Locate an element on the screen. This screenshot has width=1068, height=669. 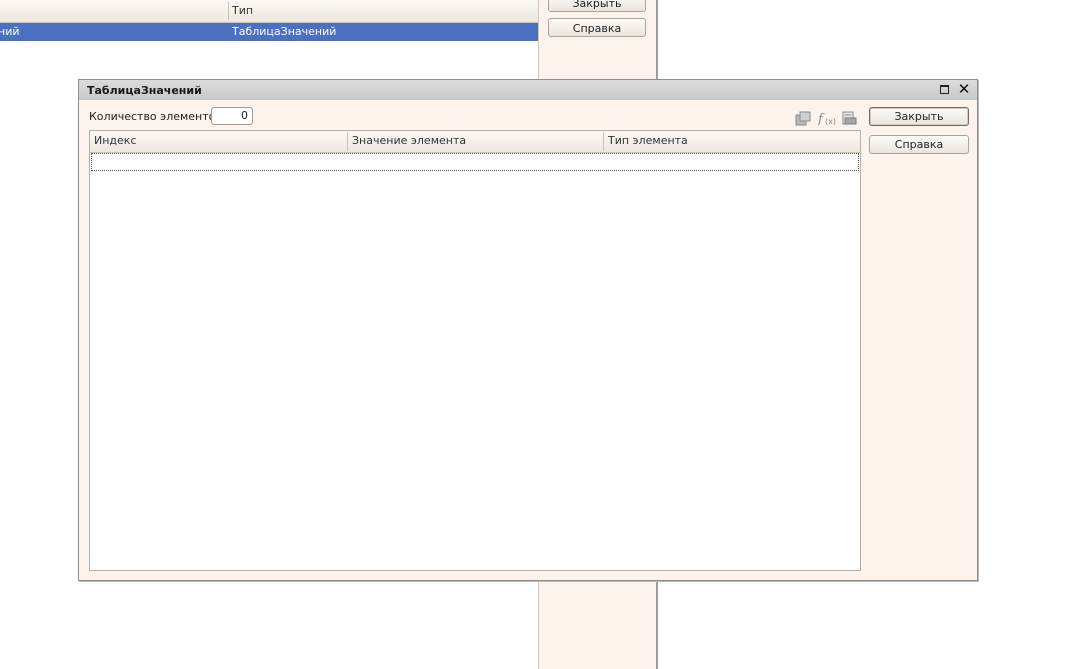
copy-icon is located at coordinates (803, 118).